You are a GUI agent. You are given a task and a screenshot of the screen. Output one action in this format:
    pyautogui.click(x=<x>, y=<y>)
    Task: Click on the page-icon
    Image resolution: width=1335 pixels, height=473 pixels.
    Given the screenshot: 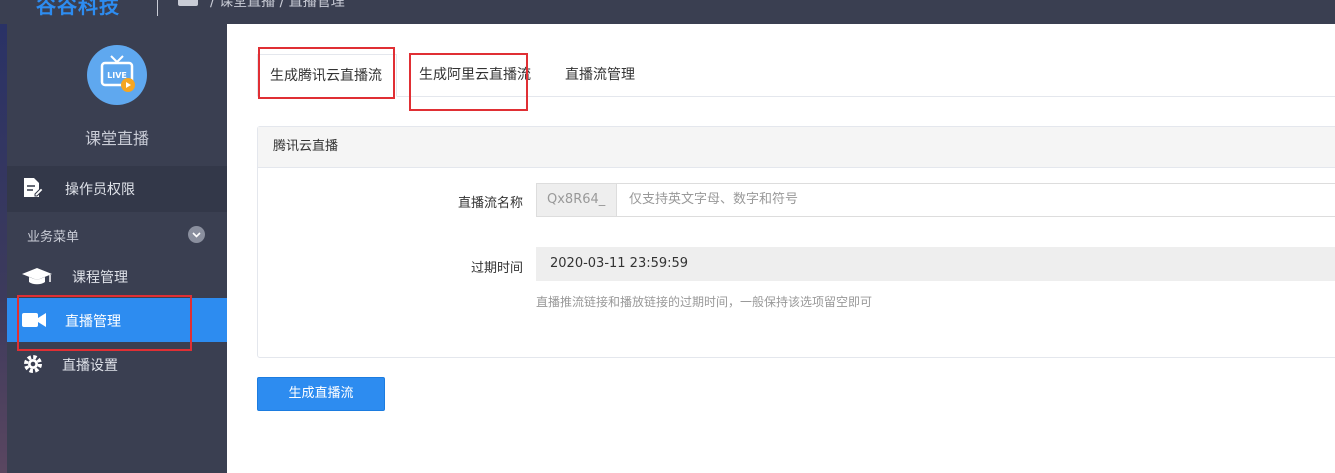 What is the action you would take?
    pyautogui.click(x=188, y=3)
    